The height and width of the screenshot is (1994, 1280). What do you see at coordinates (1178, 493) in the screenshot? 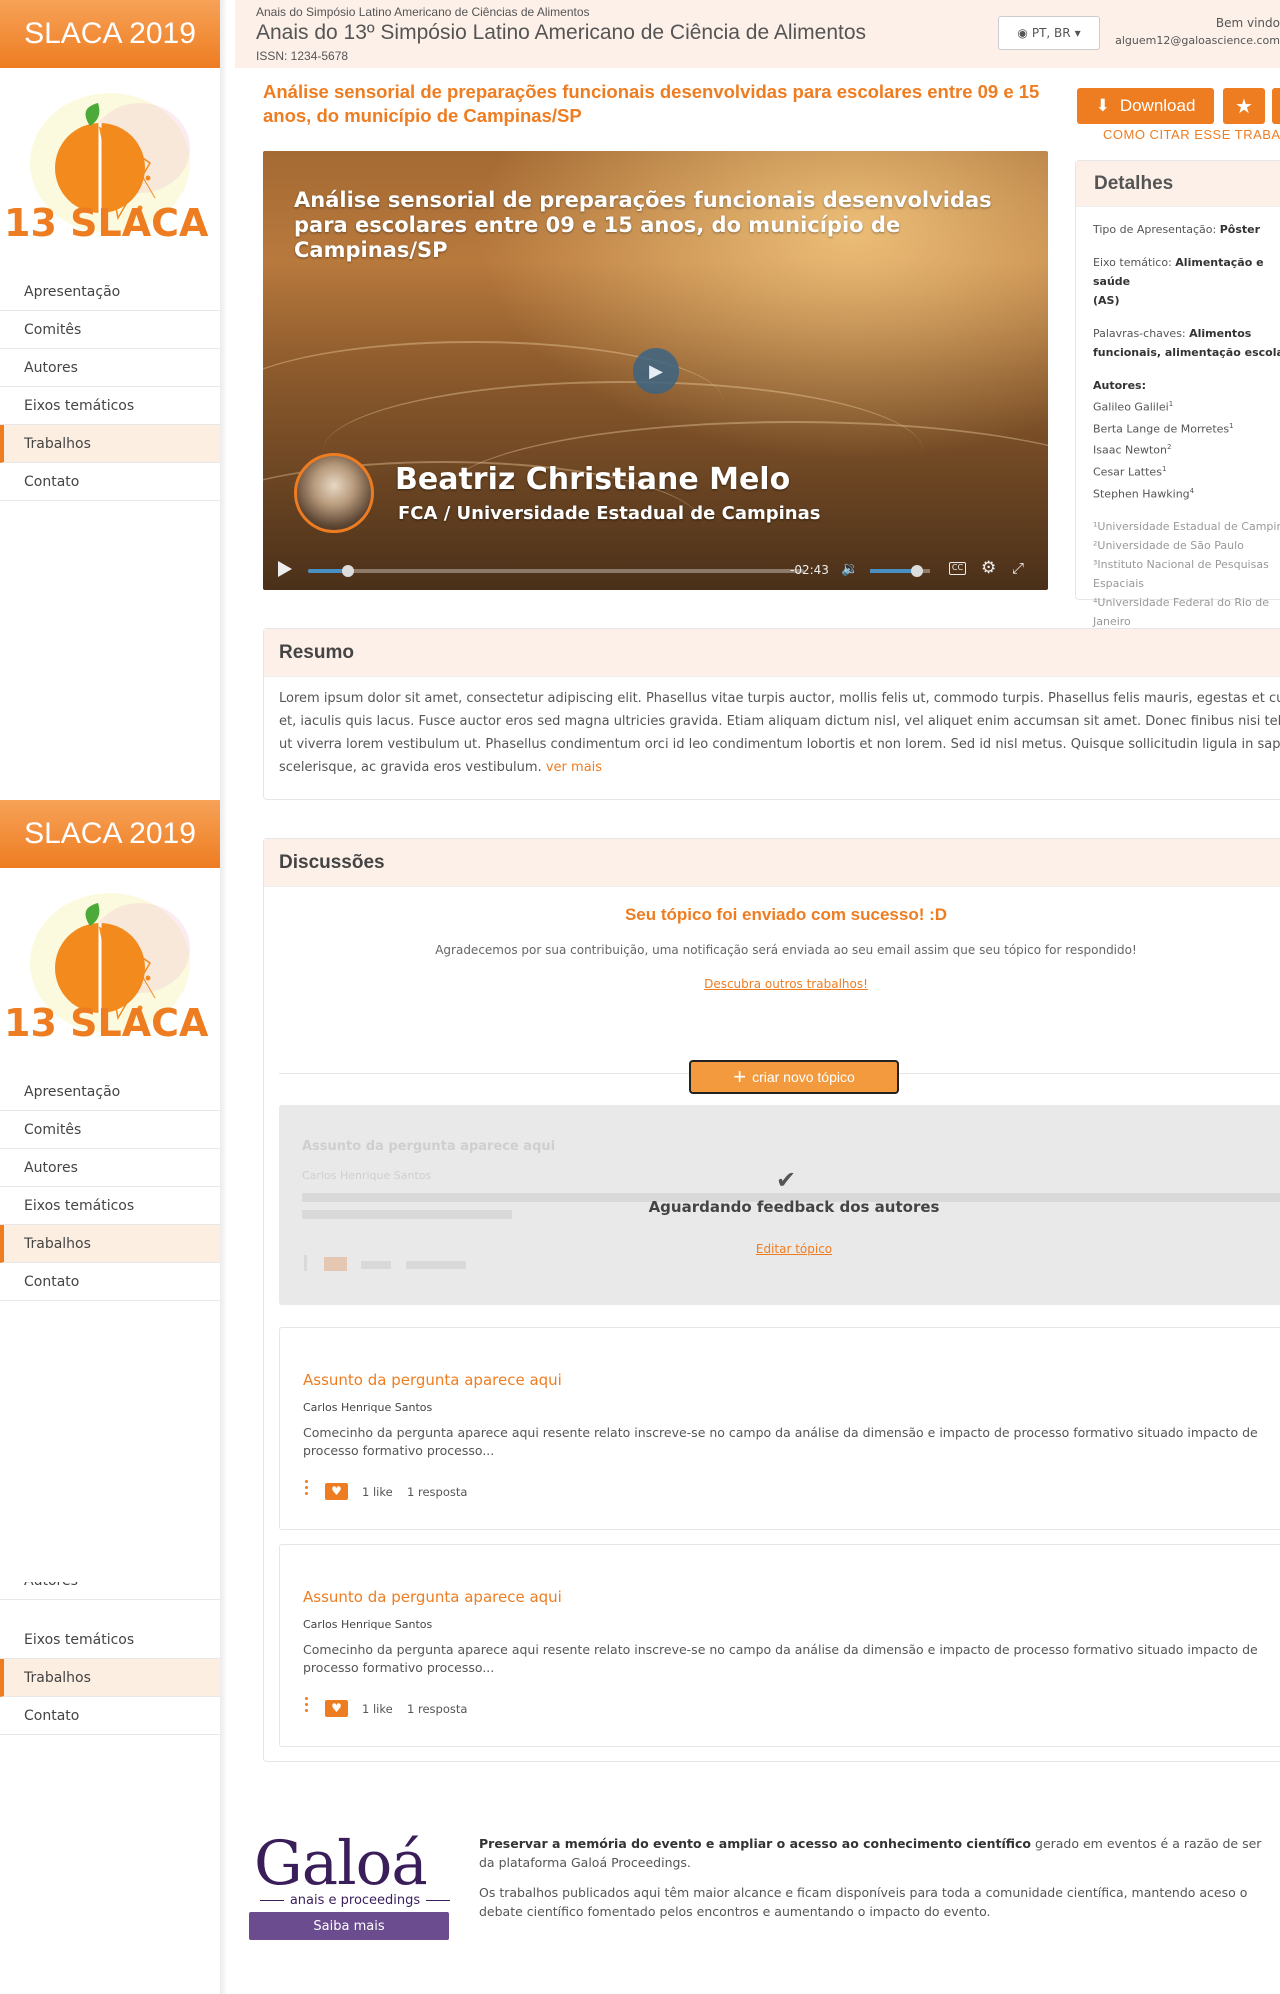
I see `author-item: Stephen Hawking4` at bounding box center [1178, 493].